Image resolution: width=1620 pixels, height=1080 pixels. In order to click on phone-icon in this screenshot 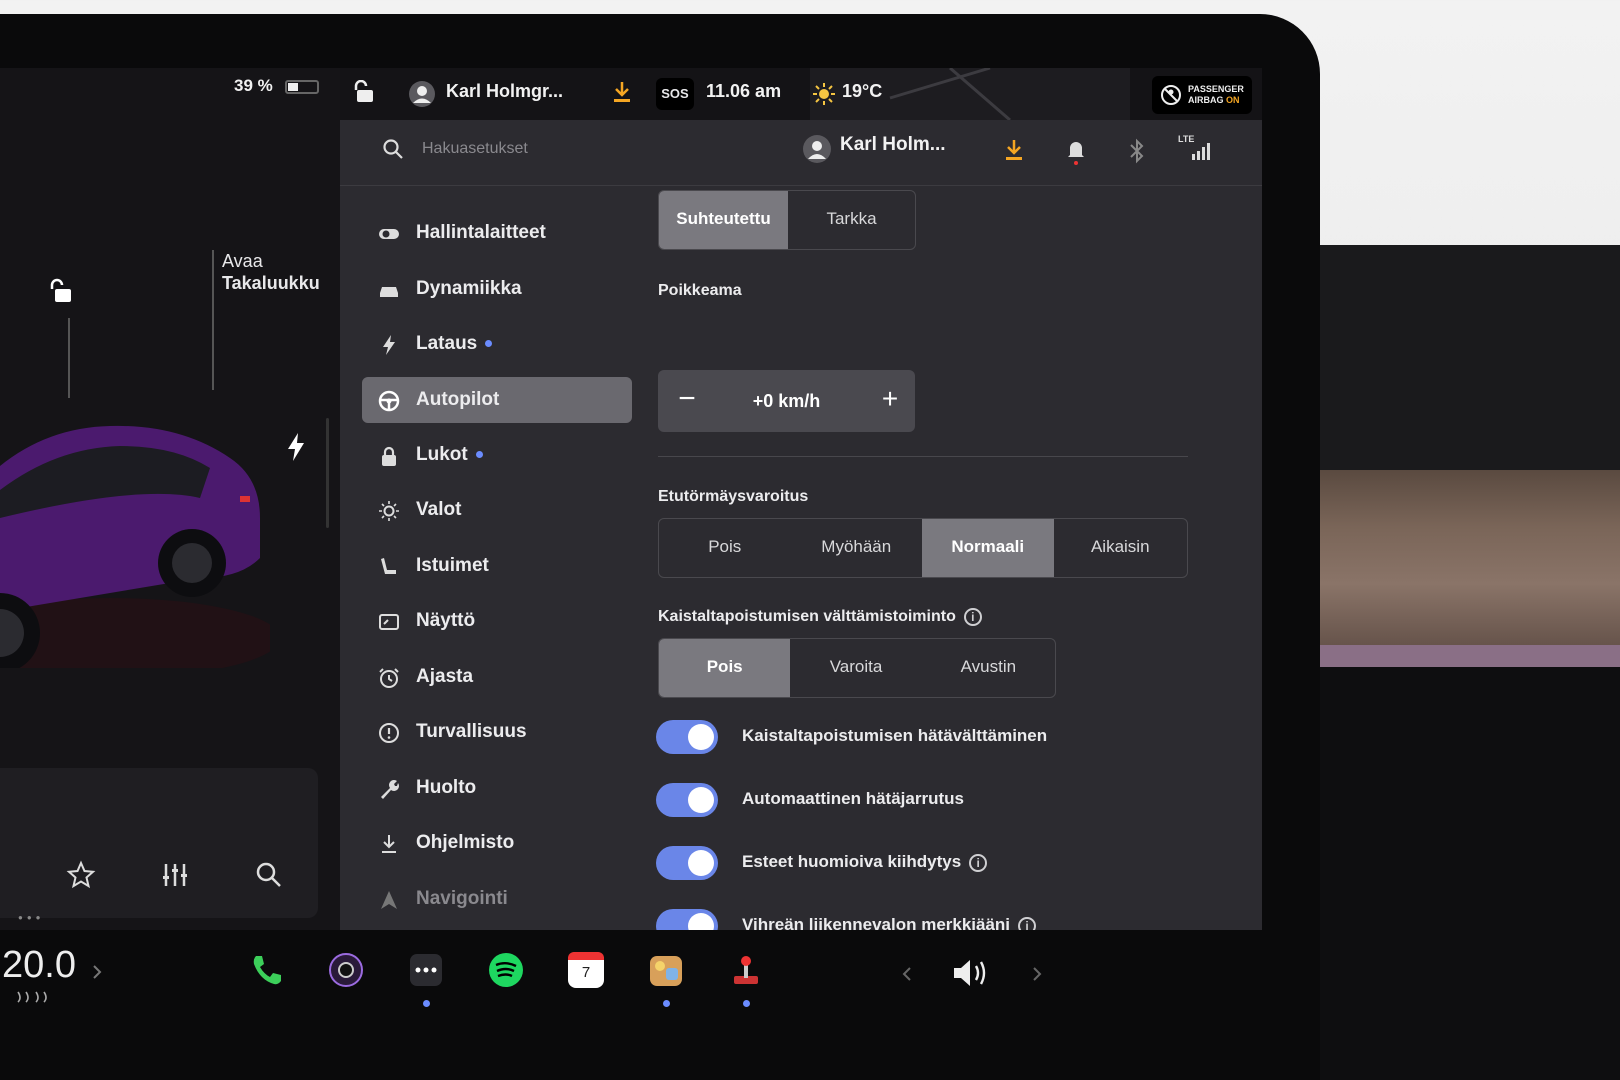, I will do `click(266, 970)`.